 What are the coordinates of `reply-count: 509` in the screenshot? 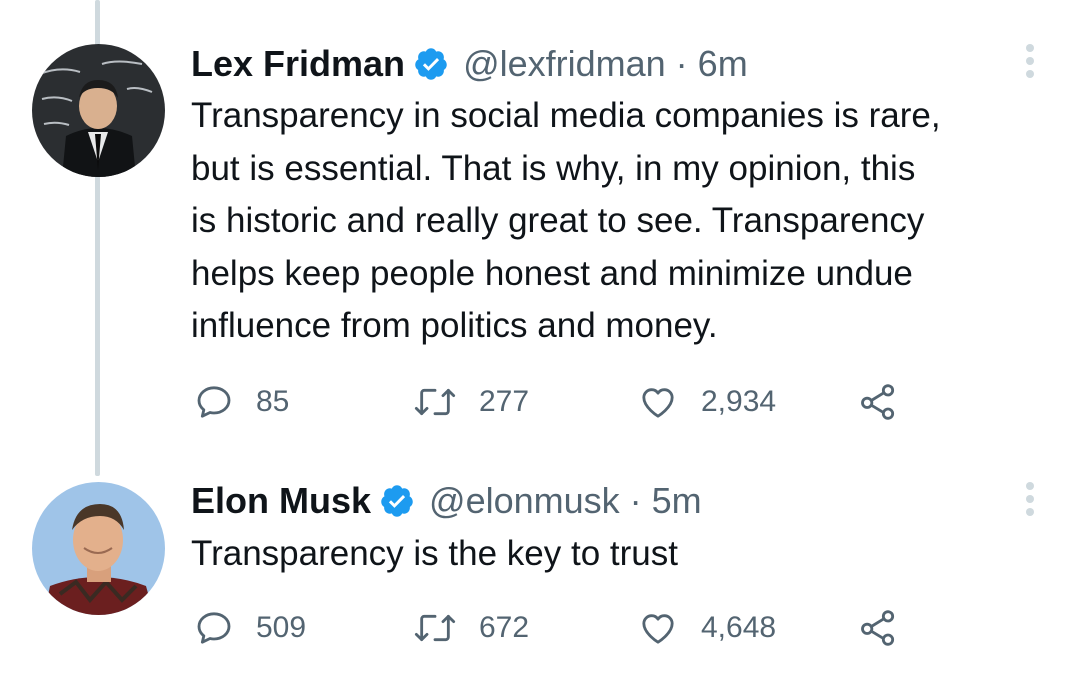 It's located at (281, 627).